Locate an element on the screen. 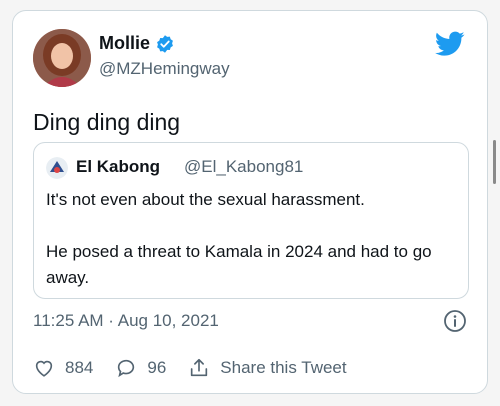 This screenshot has width=500, height=406. verified-badge-icon is located at coordinates (165, 43).